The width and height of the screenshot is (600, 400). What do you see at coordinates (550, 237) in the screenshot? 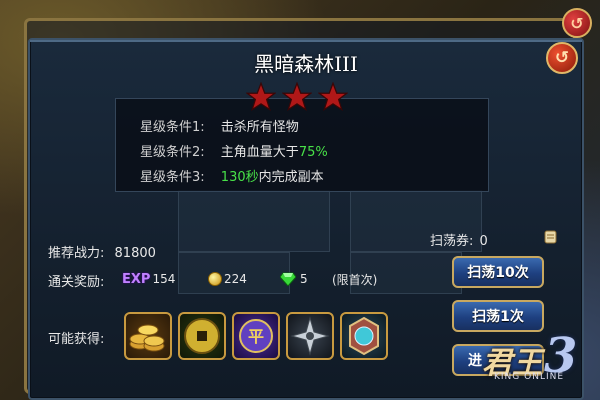
I see `scroll-icon` at bounding box center [550, 237].